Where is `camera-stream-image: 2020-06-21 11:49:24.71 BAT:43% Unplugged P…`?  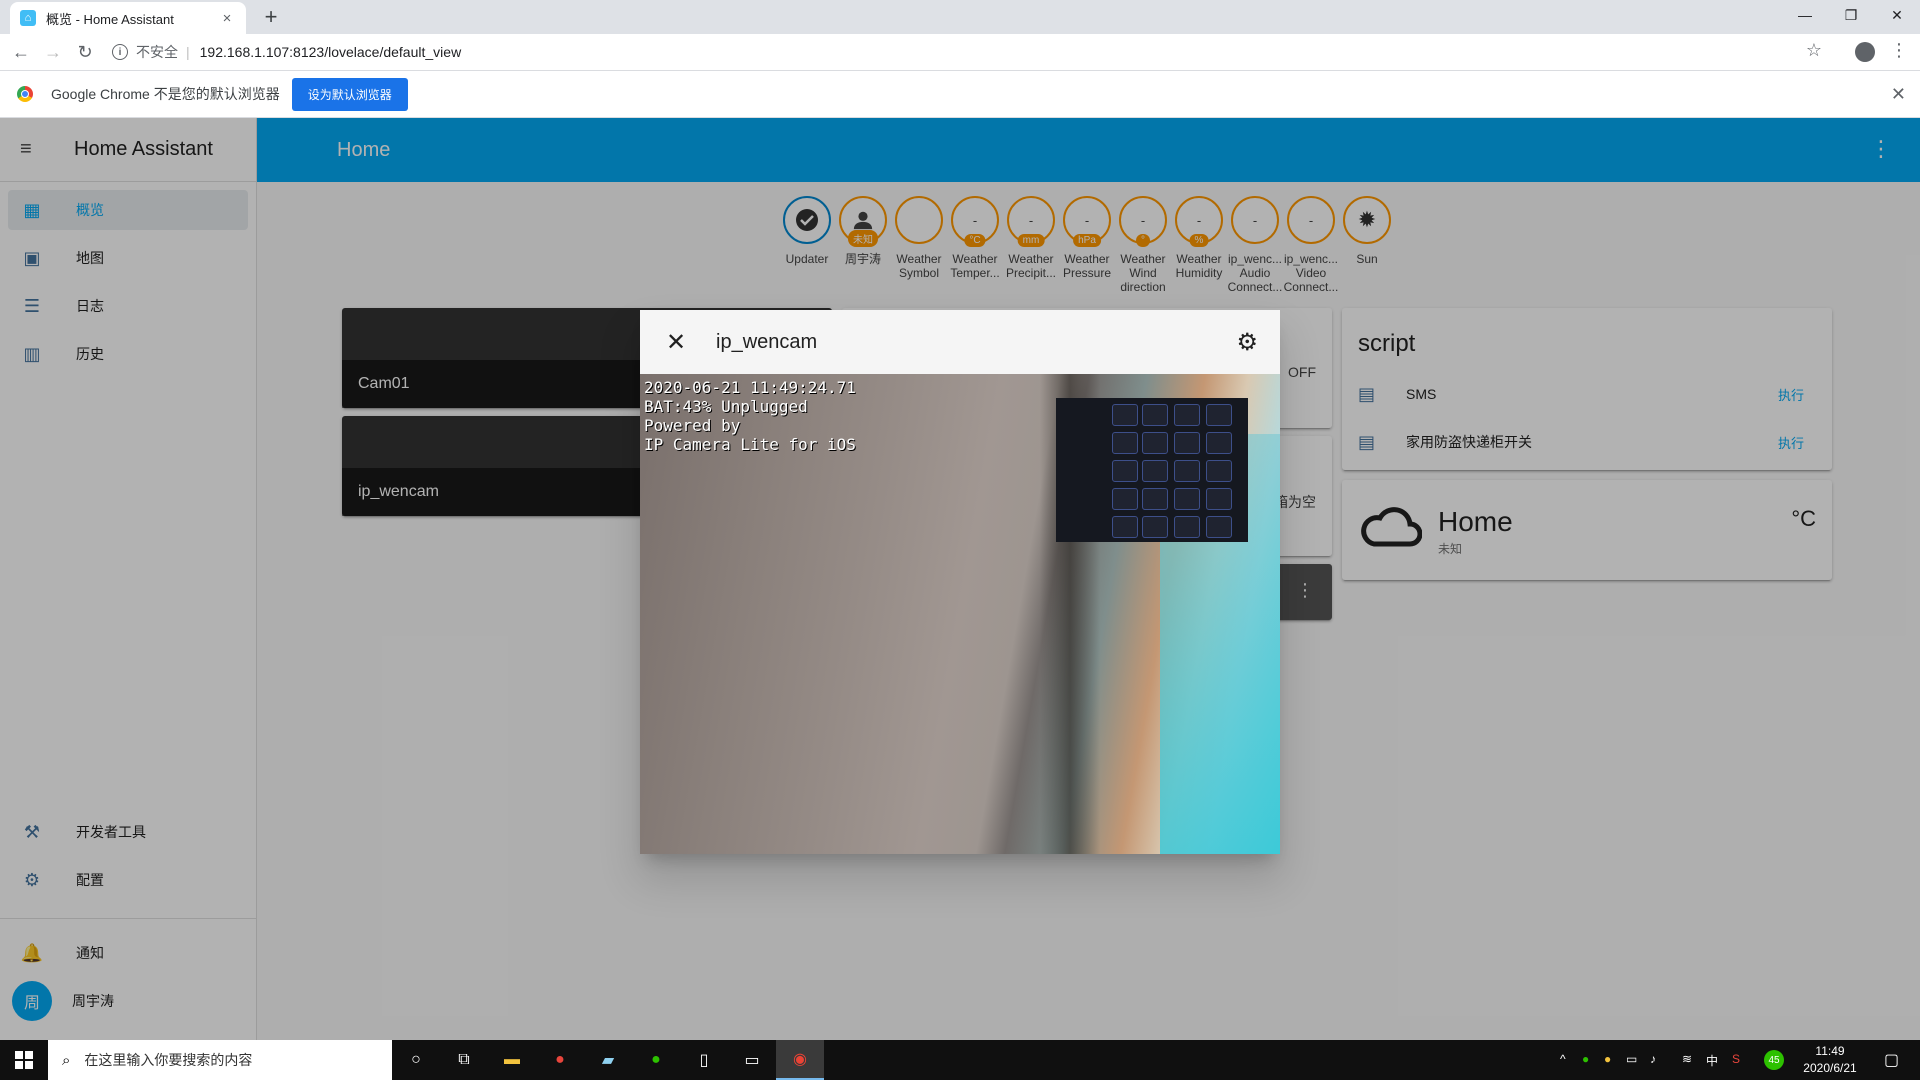 camera-stream-image: 2020-06-21 11:49:24.71 BAT:43% Unplugged P… is located at coordinates (960, 614).